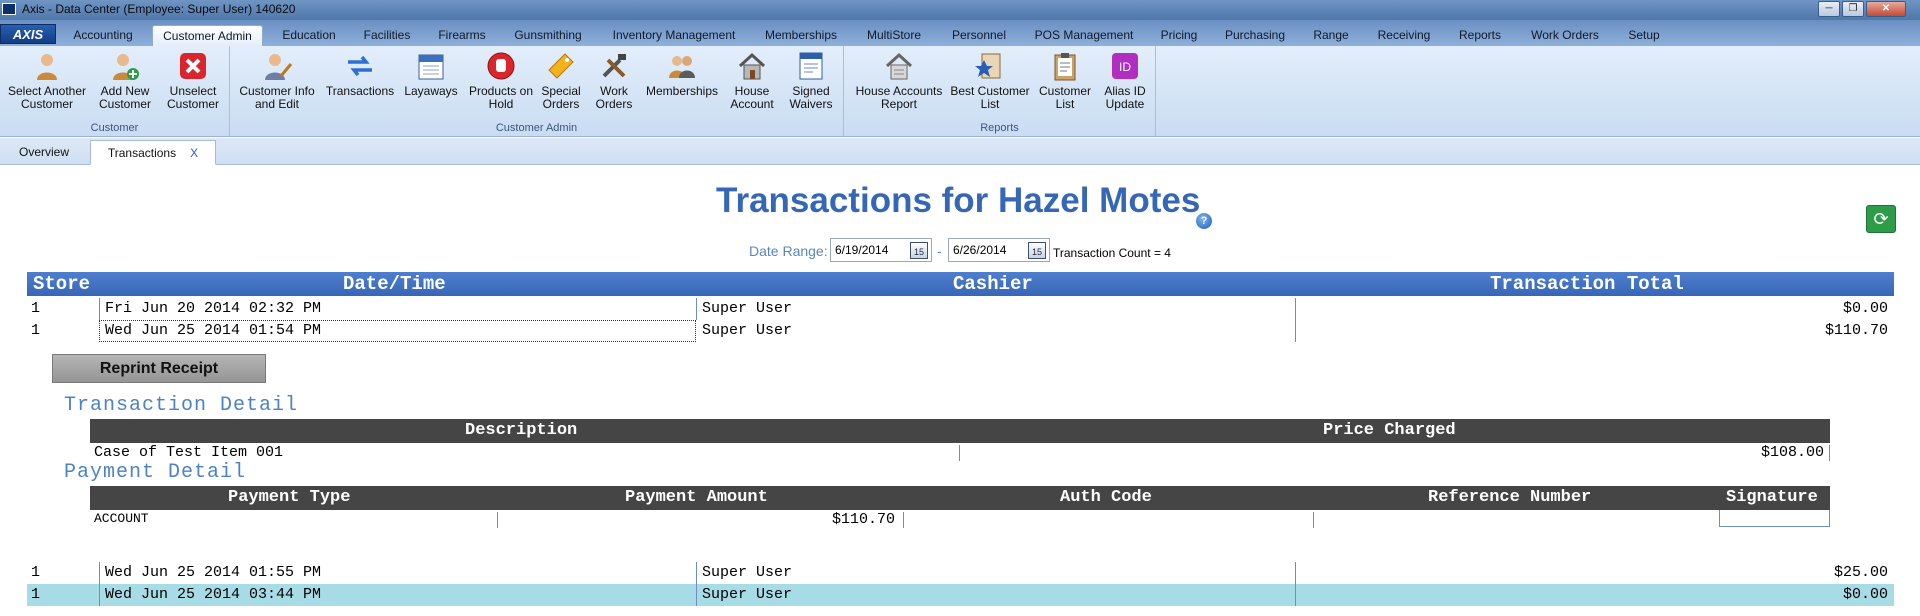 The width and height of the screenshot is (1920, 616). What do you see at coordinates (277, 80) in the screenshot?
I see `customer-info-edit-button: Customer Info and Edit` at bounding box center [277, 80].